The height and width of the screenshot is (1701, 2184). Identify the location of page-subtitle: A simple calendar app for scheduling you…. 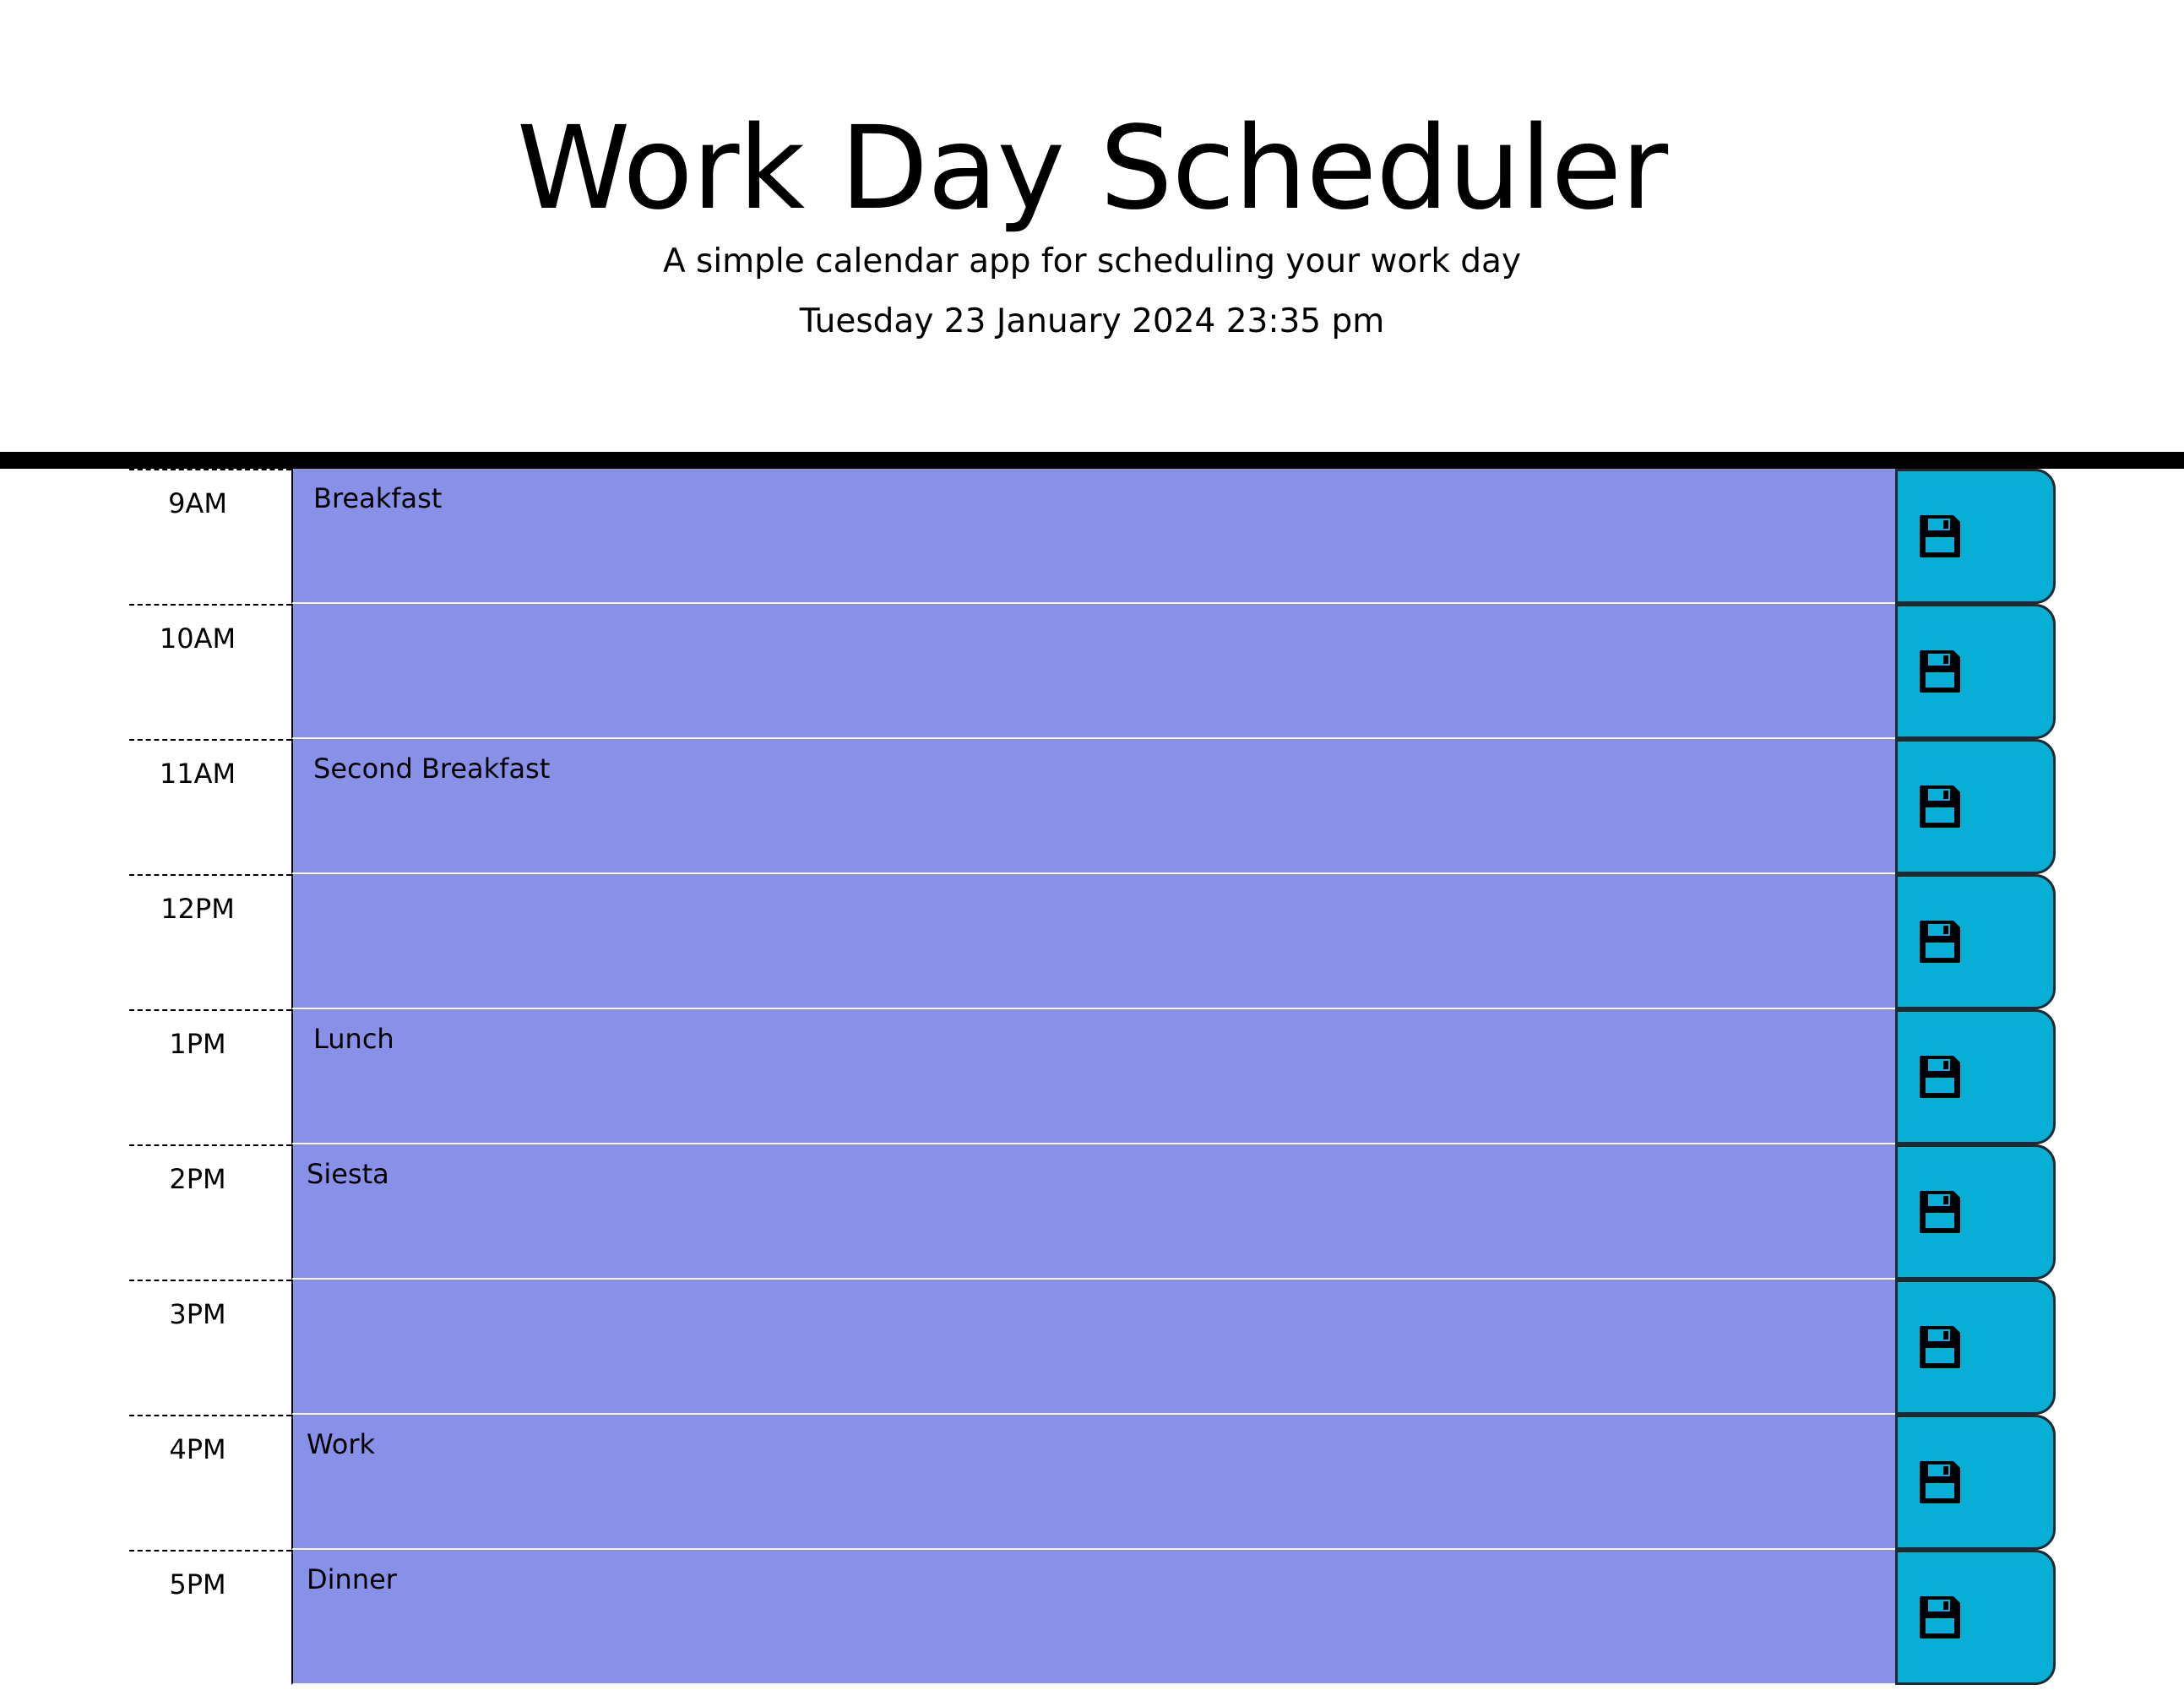
(1092, 261).